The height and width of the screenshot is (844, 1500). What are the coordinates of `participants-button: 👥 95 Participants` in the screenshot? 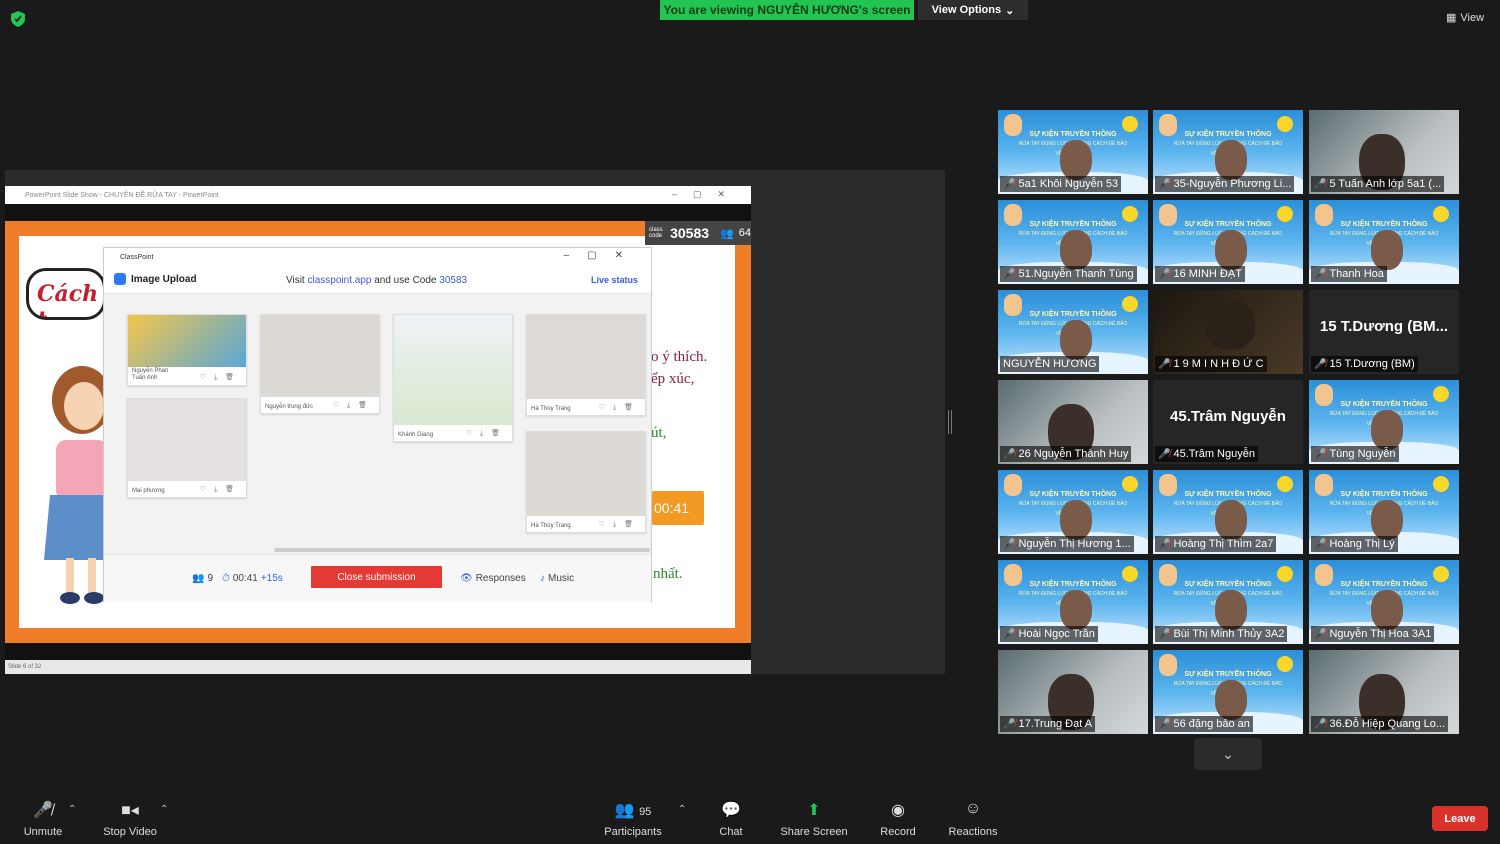 It's located at (633, 819).